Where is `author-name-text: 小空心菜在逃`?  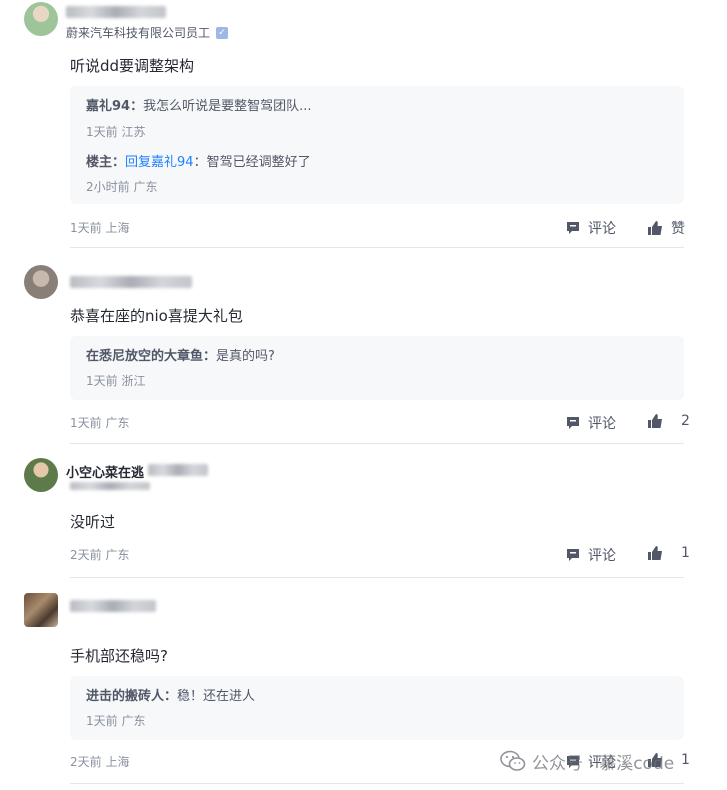
author-name-text: 小空心菜在逃 is located at coordinates (105, 473).